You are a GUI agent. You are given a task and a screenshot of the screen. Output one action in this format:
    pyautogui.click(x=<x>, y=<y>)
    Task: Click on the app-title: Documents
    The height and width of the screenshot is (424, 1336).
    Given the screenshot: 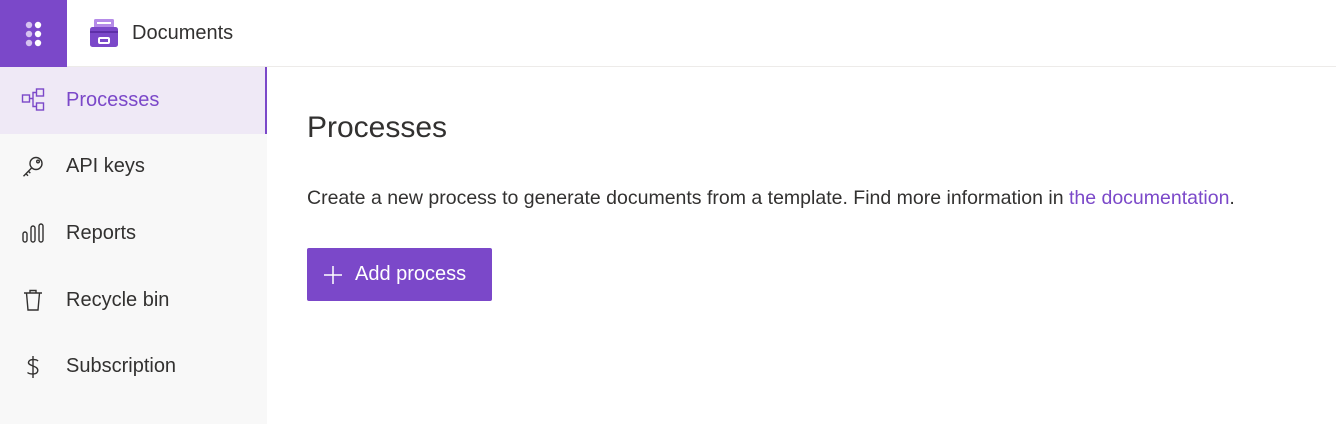 What is the action you would take?
    pyautogui.click(x=183, y=32)
    